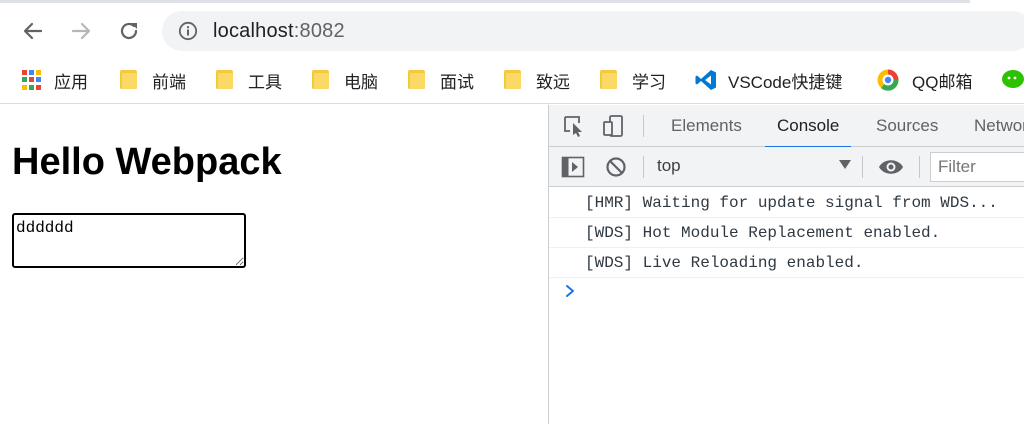 The height and width of the screenshot is (424, 1024). What do you see at coordinates (891, 167) in the screenshot?
I see `eye-icon` at bounding box center [891, 167].